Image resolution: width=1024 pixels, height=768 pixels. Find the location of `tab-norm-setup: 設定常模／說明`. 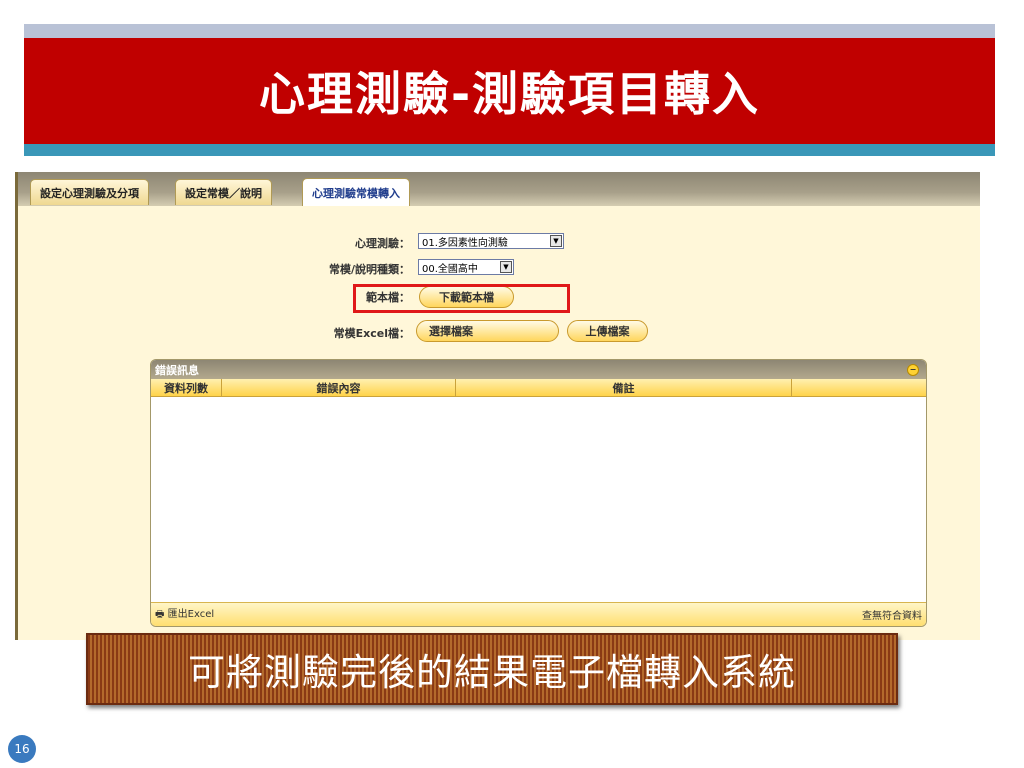

tab-norm-setup: 設定常模／說明 is located at coordinates (223, 192).